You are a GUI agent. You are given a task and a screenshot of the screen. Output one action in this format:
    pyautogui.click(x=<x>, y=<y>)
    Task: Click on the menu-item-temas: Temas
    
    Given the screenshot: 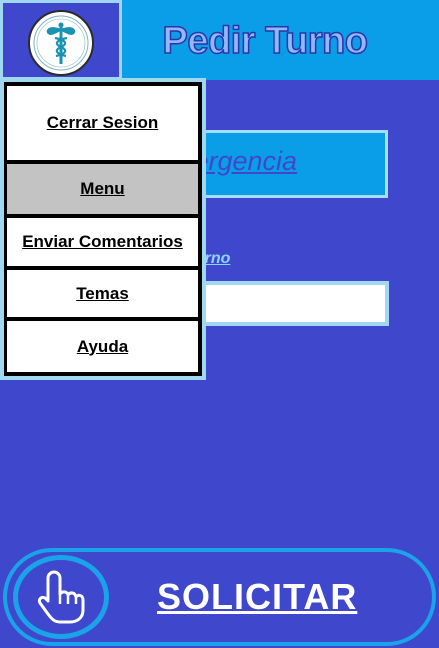 What is the action you would take?
    pyautogui.click(x=102, y=293)
    